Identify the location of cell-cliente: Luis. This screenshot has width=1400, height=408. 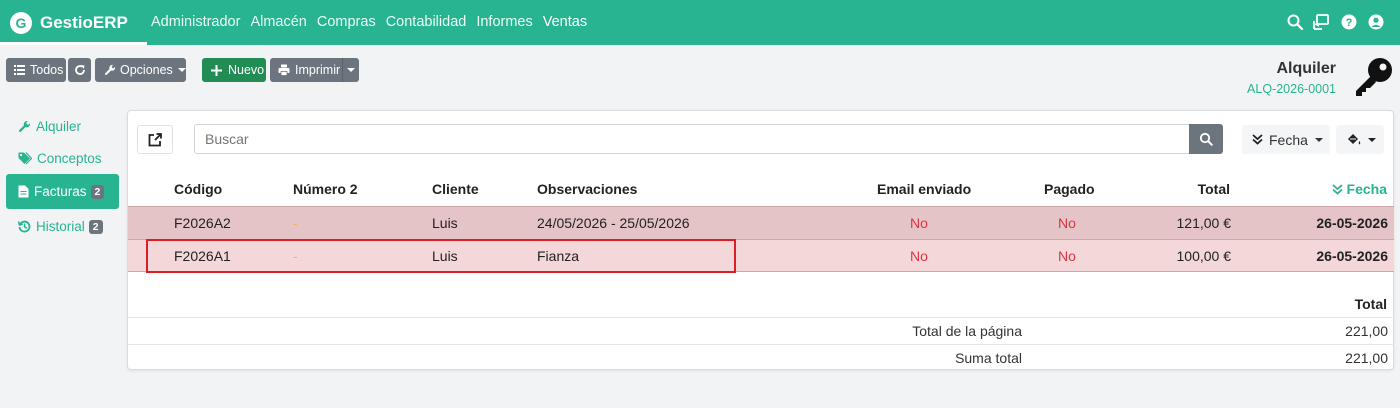
(445, 223).